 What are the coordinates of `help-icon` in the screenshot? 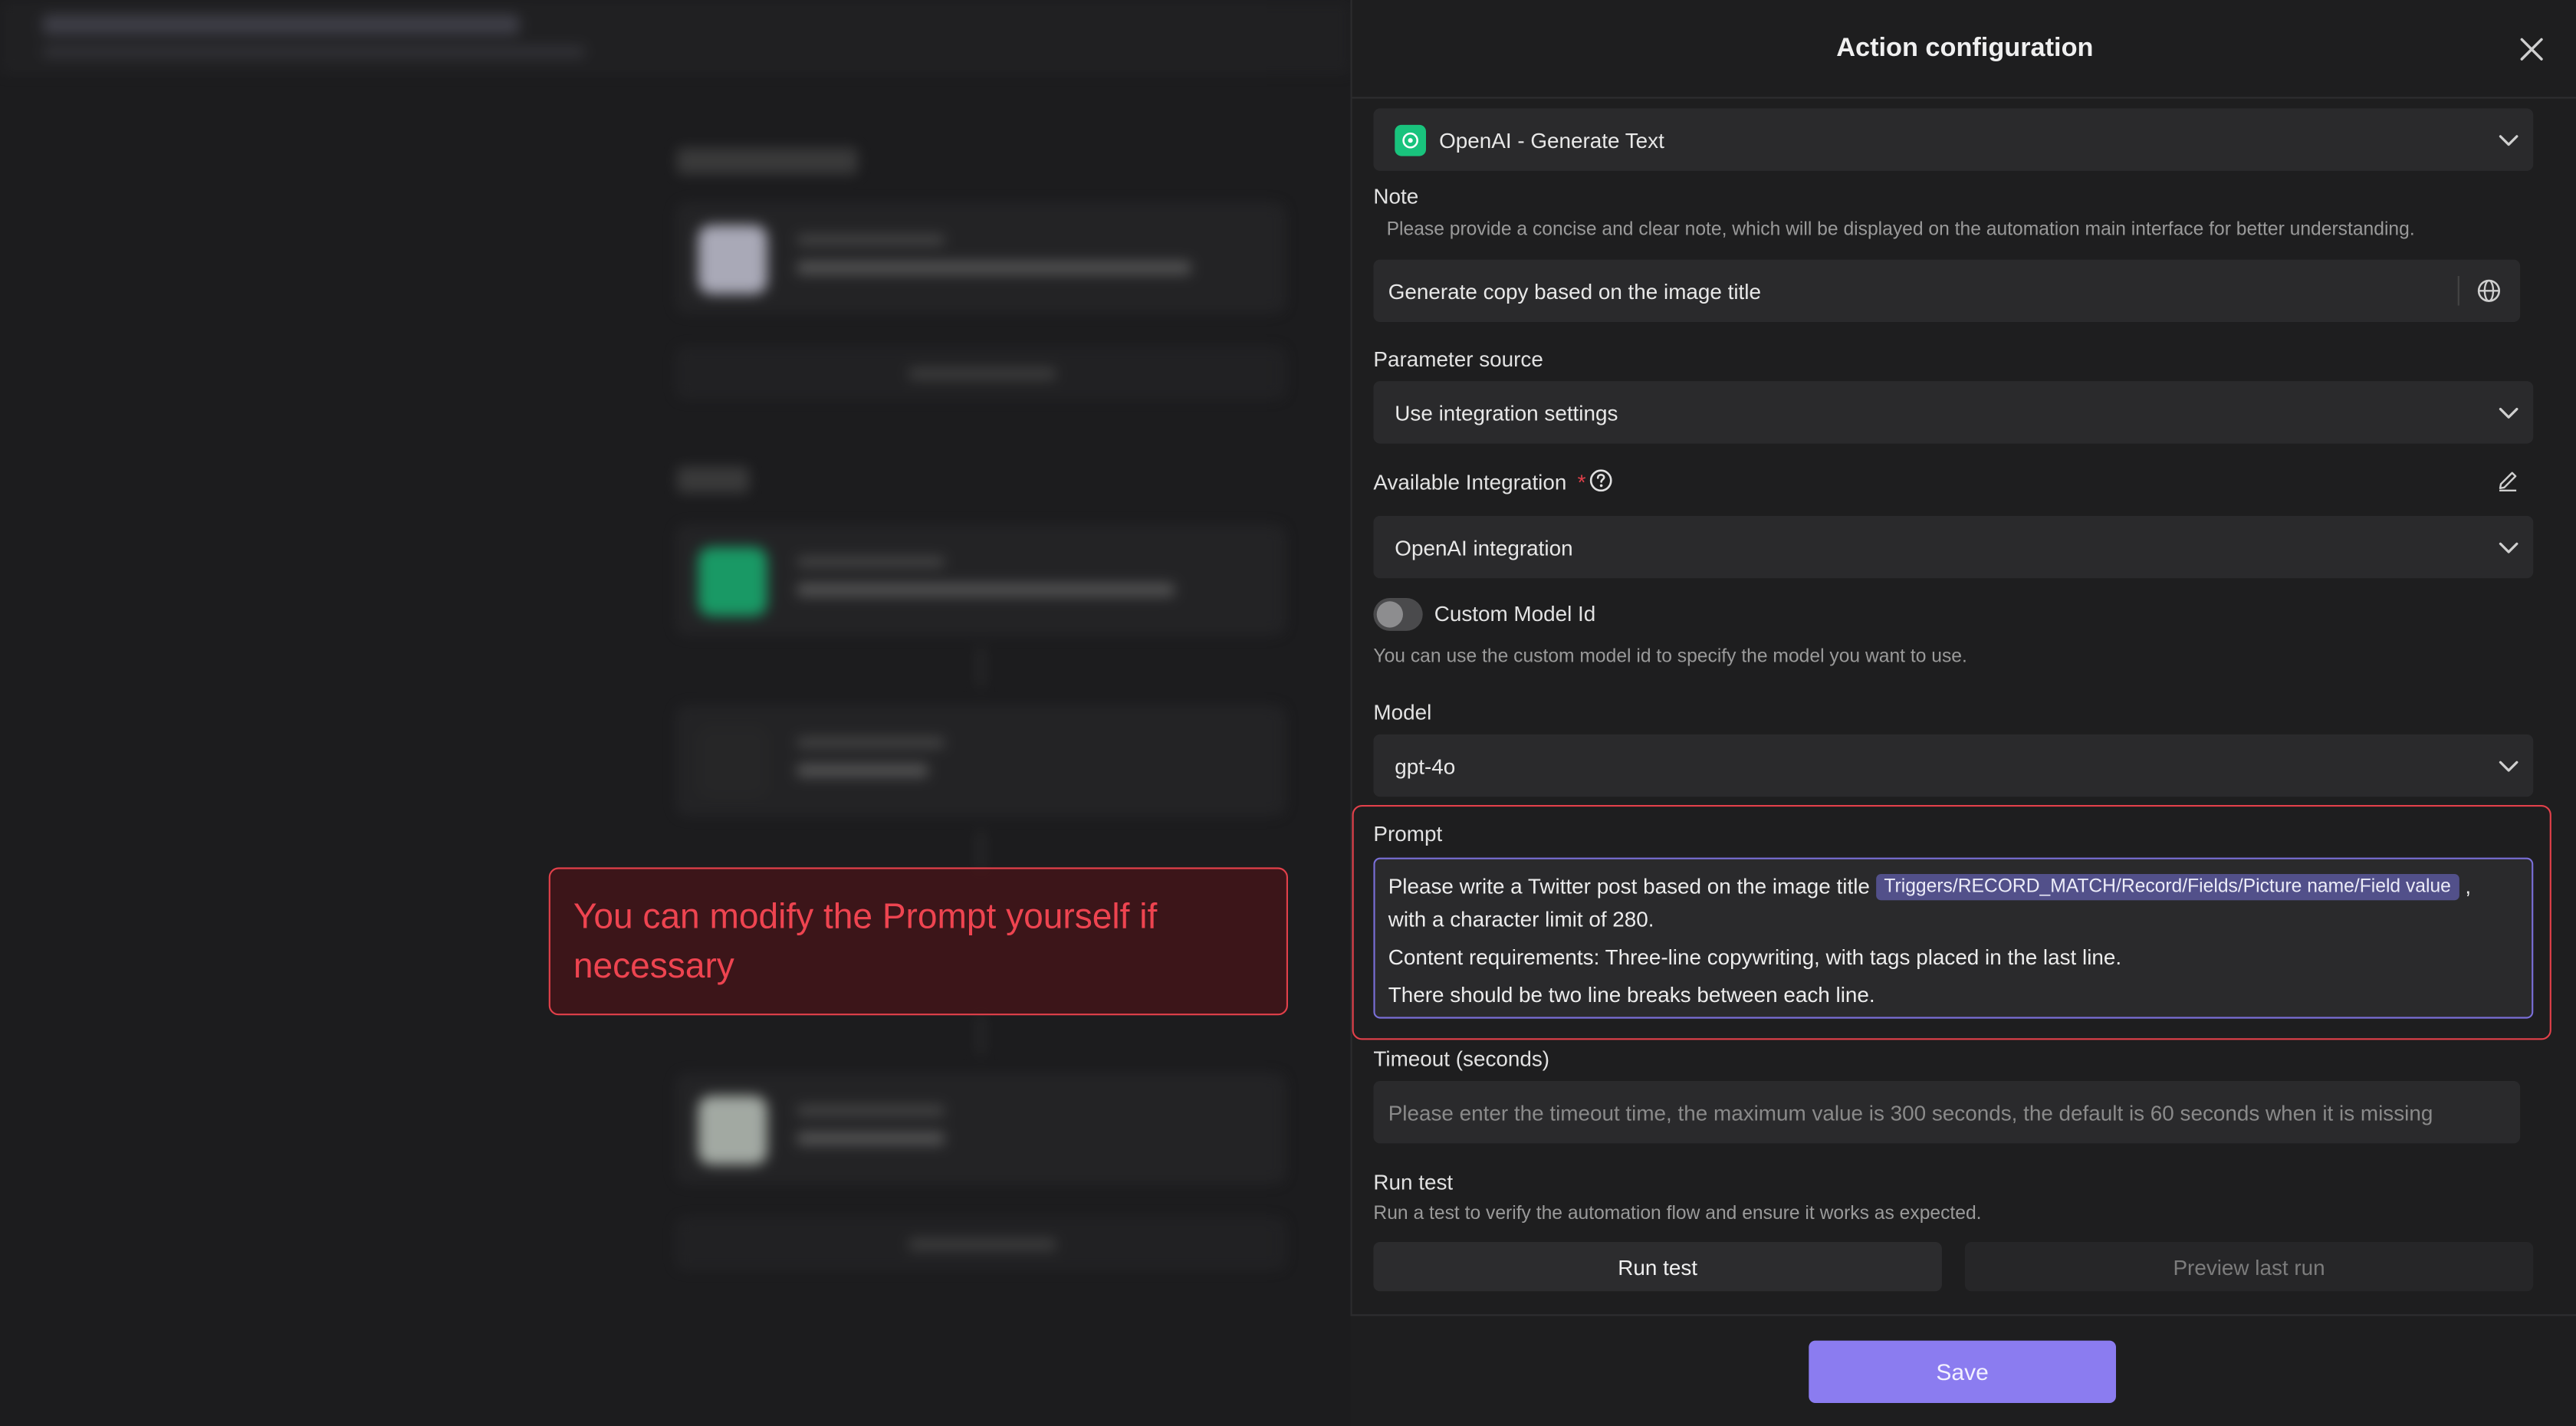 It's located at (1601, 481).